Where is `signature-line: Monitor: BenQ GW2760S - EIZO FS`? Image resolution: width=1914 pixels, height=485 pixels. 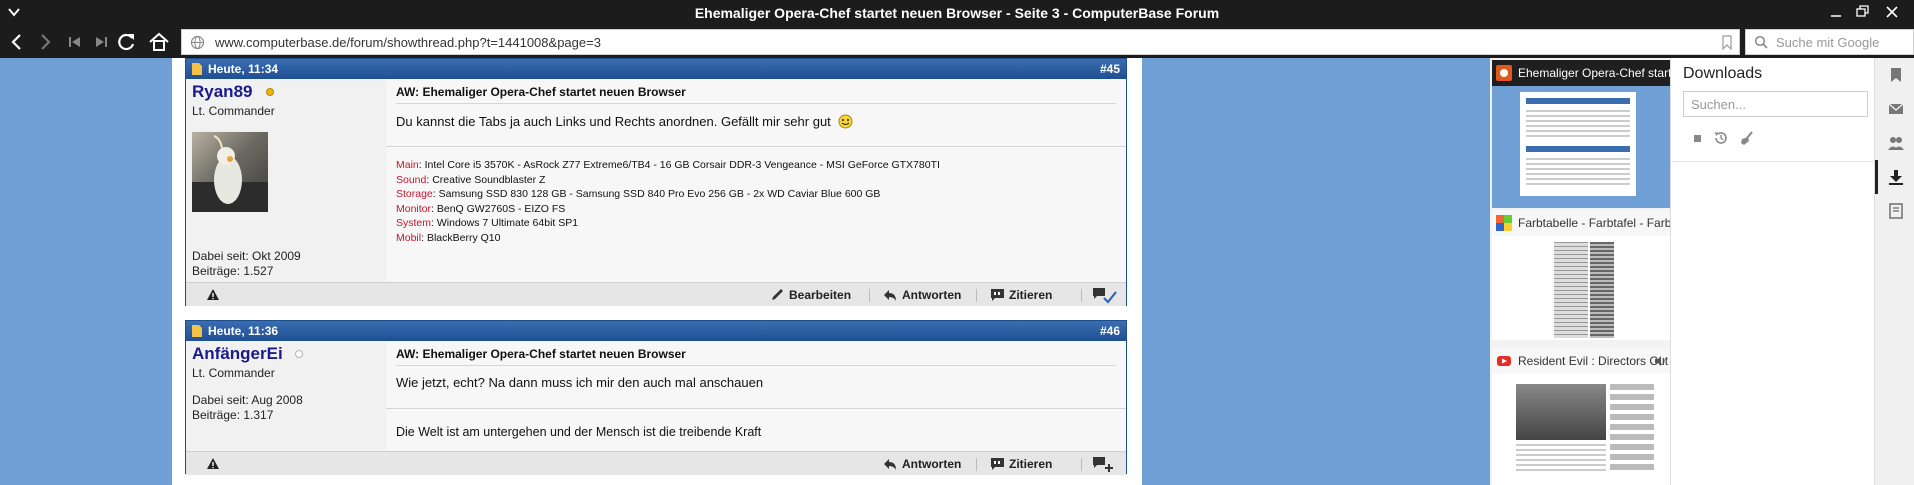
signature-line: Monitor: BenQ GW2760S - EIZO FS is located at coordinates (481, 208).